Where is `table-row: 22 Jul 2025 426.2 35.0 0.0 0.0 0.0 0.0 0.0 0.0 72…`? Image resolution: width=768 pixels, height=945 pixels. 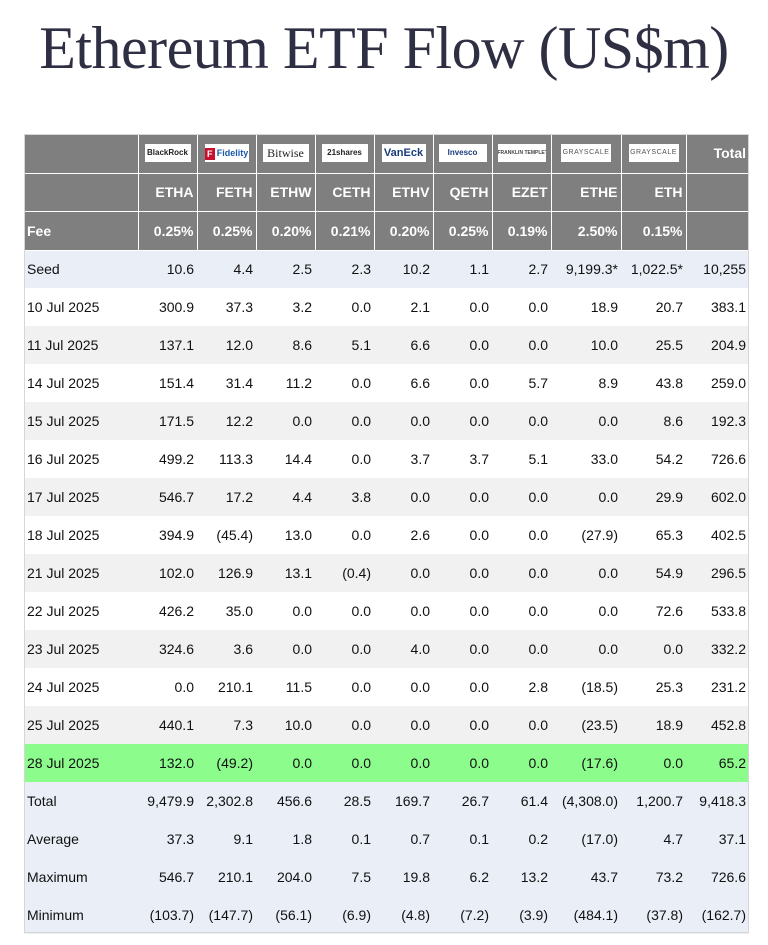
table-row: 22 Jul 2025 426.2 35.0 0.0 0.0 0.0 0.0 0.0 0.0 72… is located at coordinates (386, 611).